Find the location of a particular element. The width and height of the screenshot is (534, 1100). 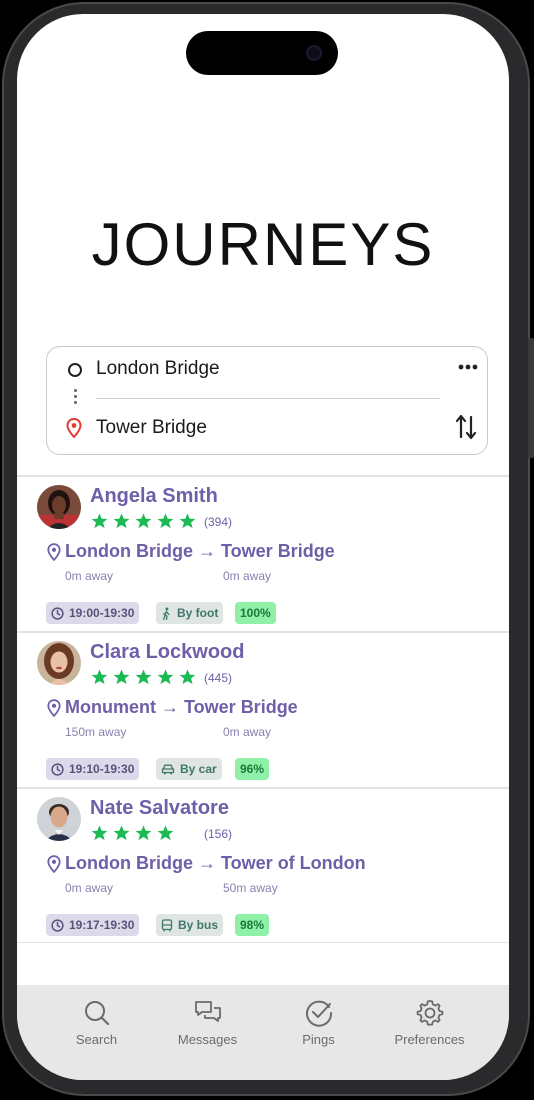

page-title: JOURNEYS is located at coordinates (263, 244).